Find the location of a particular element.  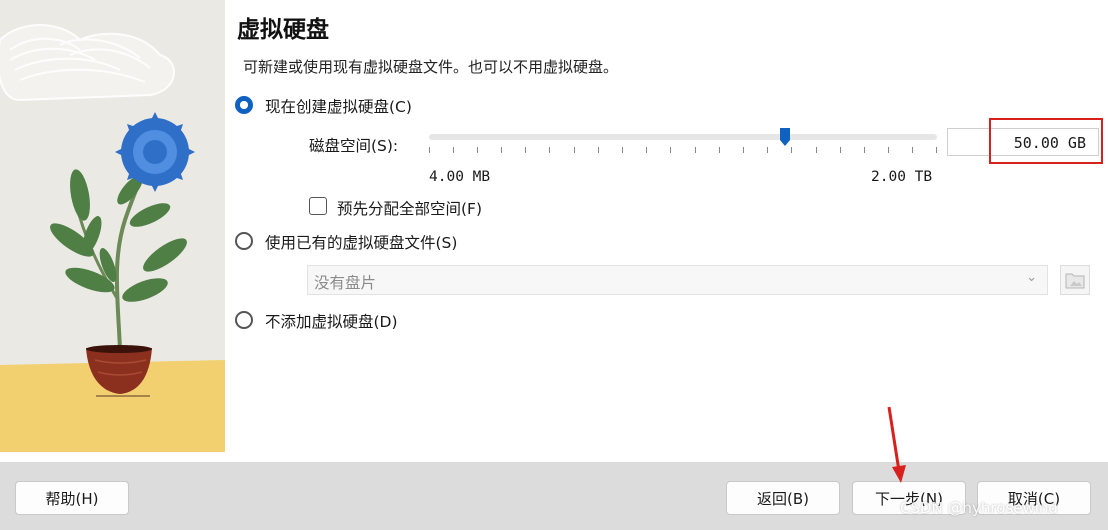

page-subtitle: 可新建或使用现有虚拟硬盘文件。也可以不用虚拟硬盘。 is located at coordinates (431, 67).